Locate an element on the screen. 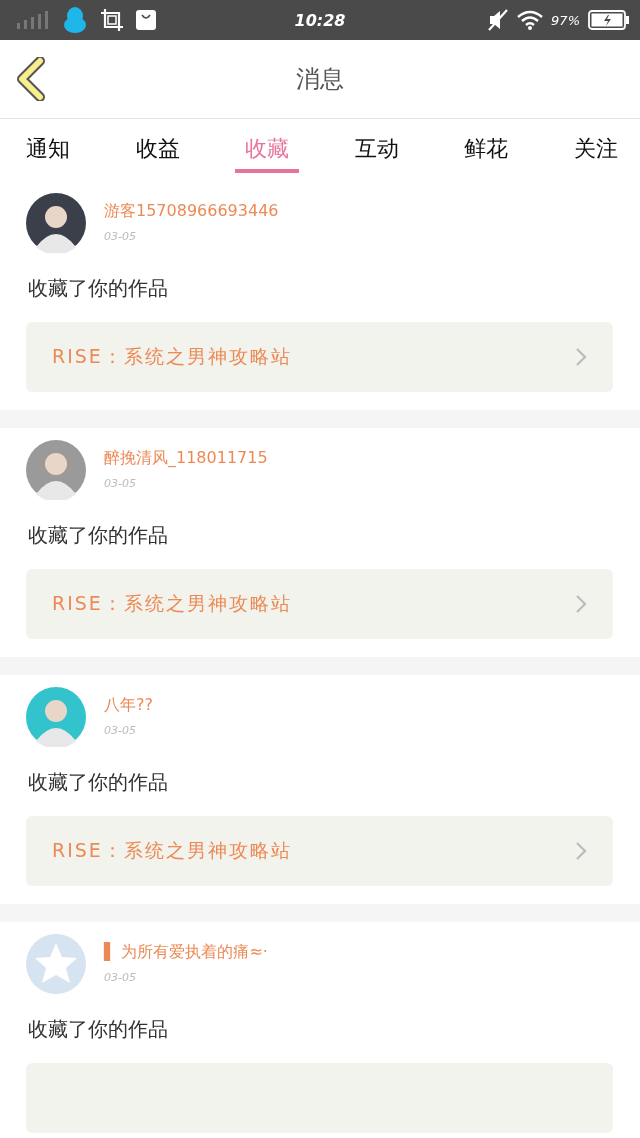  penguin-icon is located at coordinates (75, 20).